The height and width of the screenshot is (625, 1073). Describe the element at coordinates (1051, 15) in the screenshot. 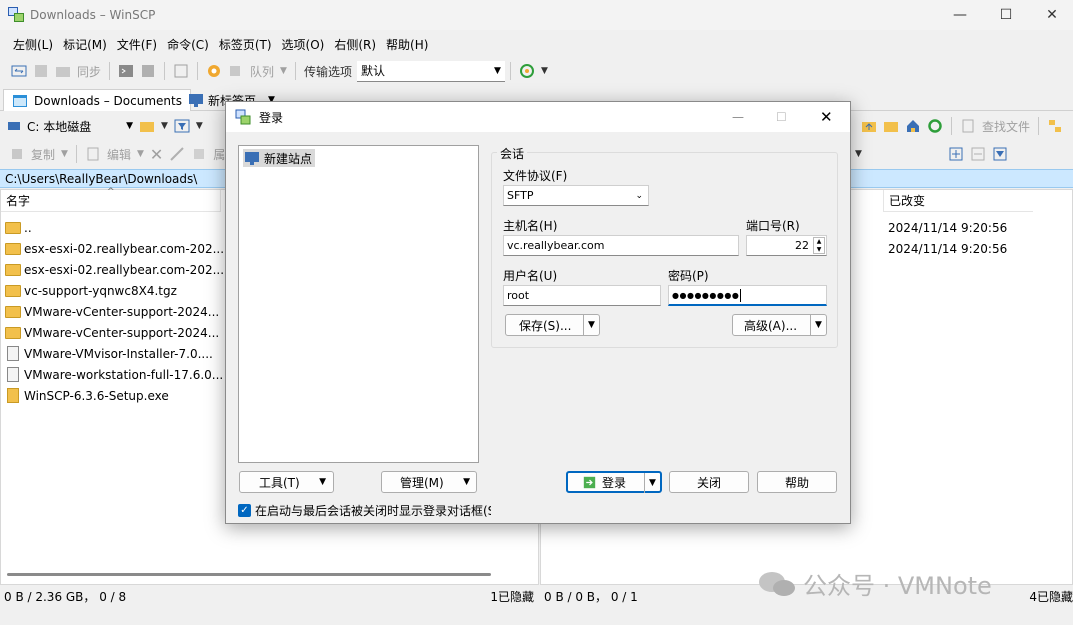

I see `close-window-button: ✕` at that location.